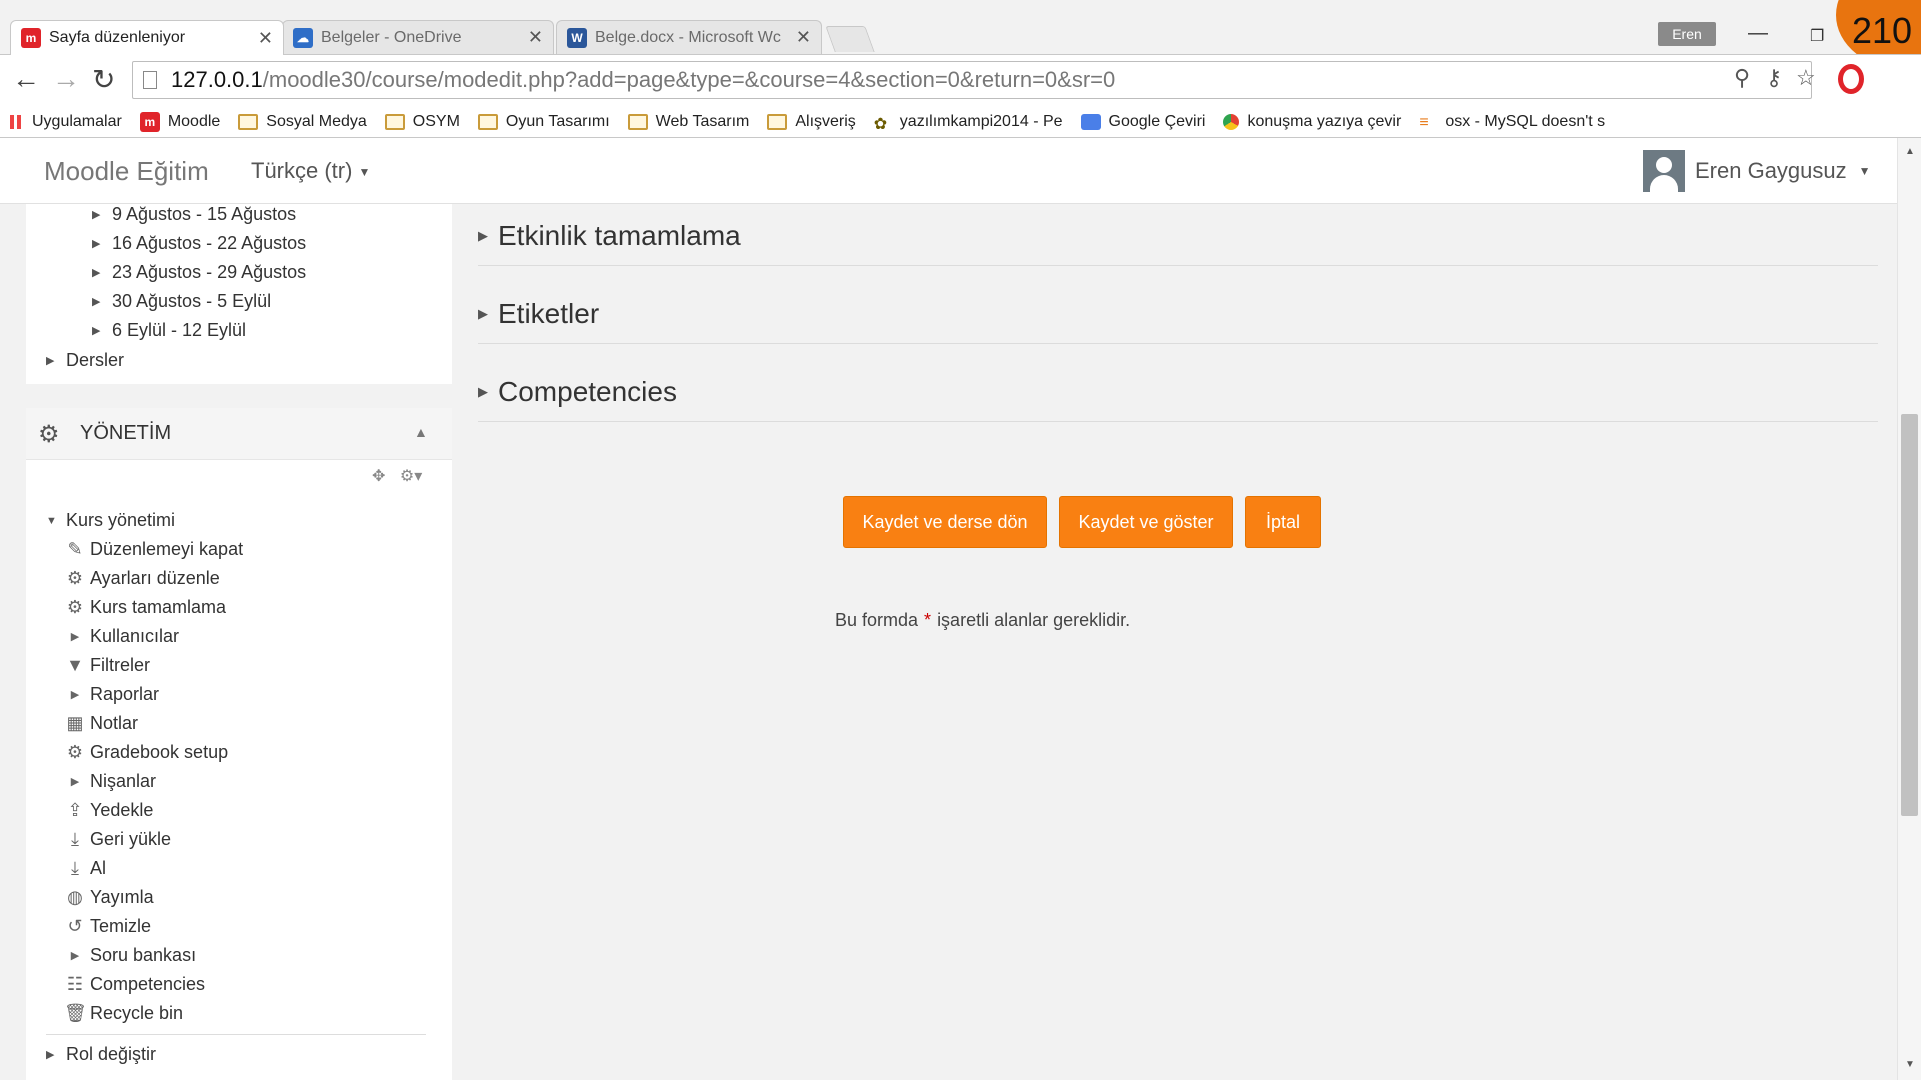 This screenshot has width=1921, height=1080. Describe the element at coordinates (137, 1013) in the screenshot. I see `admin-item-label: Recycle bin` at that location.